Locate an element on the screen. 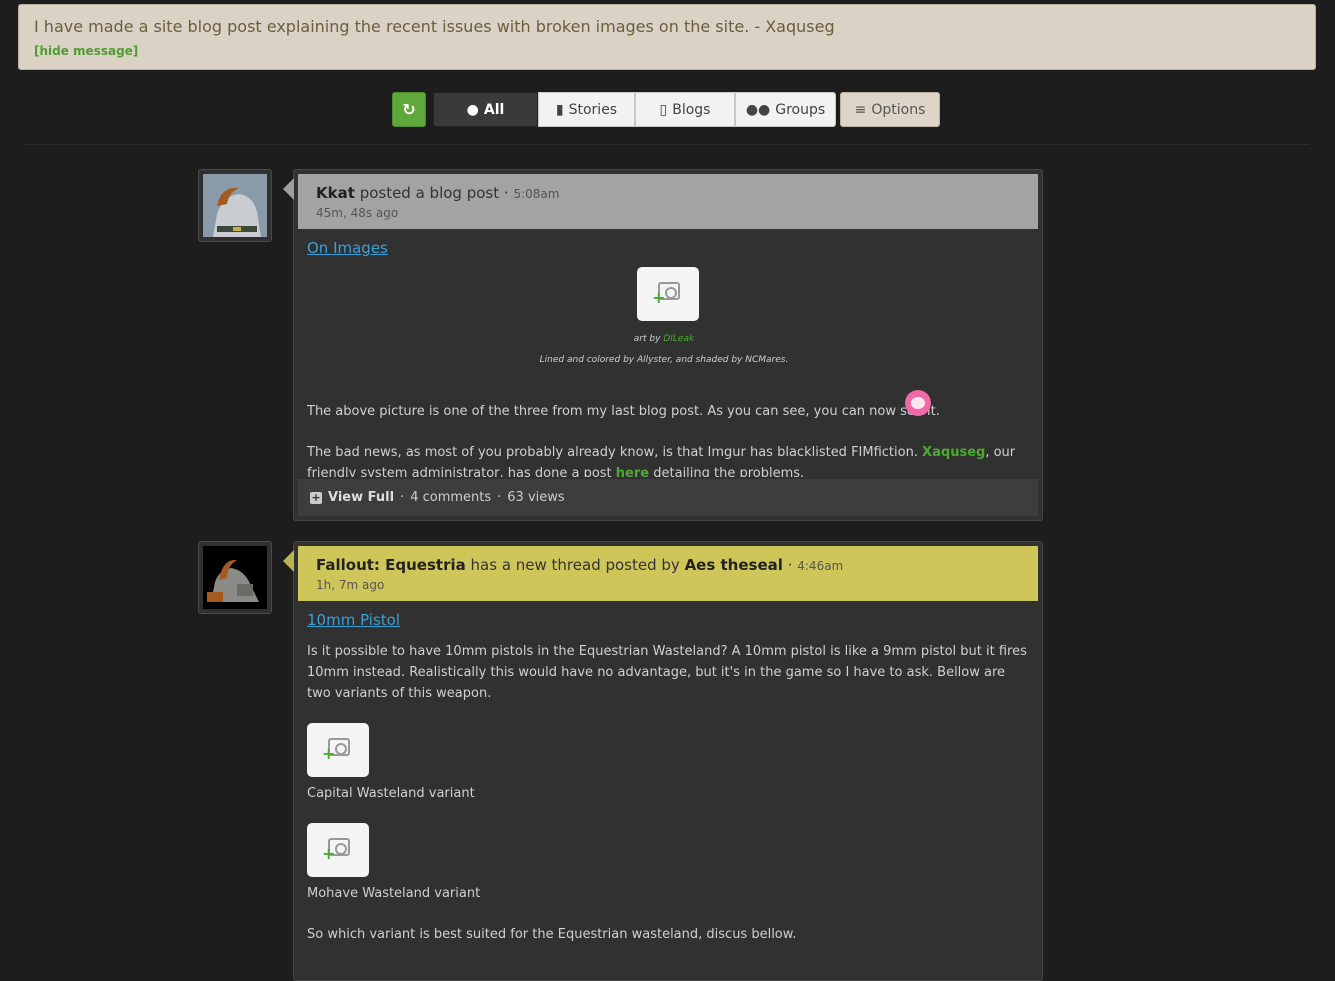  image-caption-2: Mohave Wasteland variant is located at coordinates (394, 893).